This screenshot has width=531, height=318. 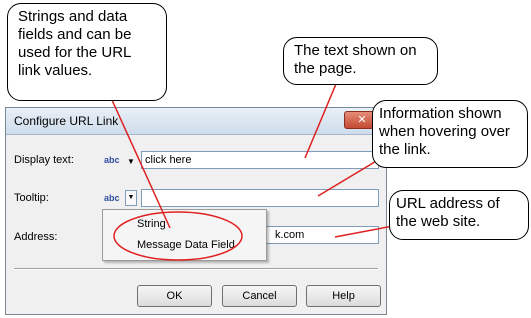 I want to click on callout-url-address: URL address of the web site., so click(x=459, y=215).